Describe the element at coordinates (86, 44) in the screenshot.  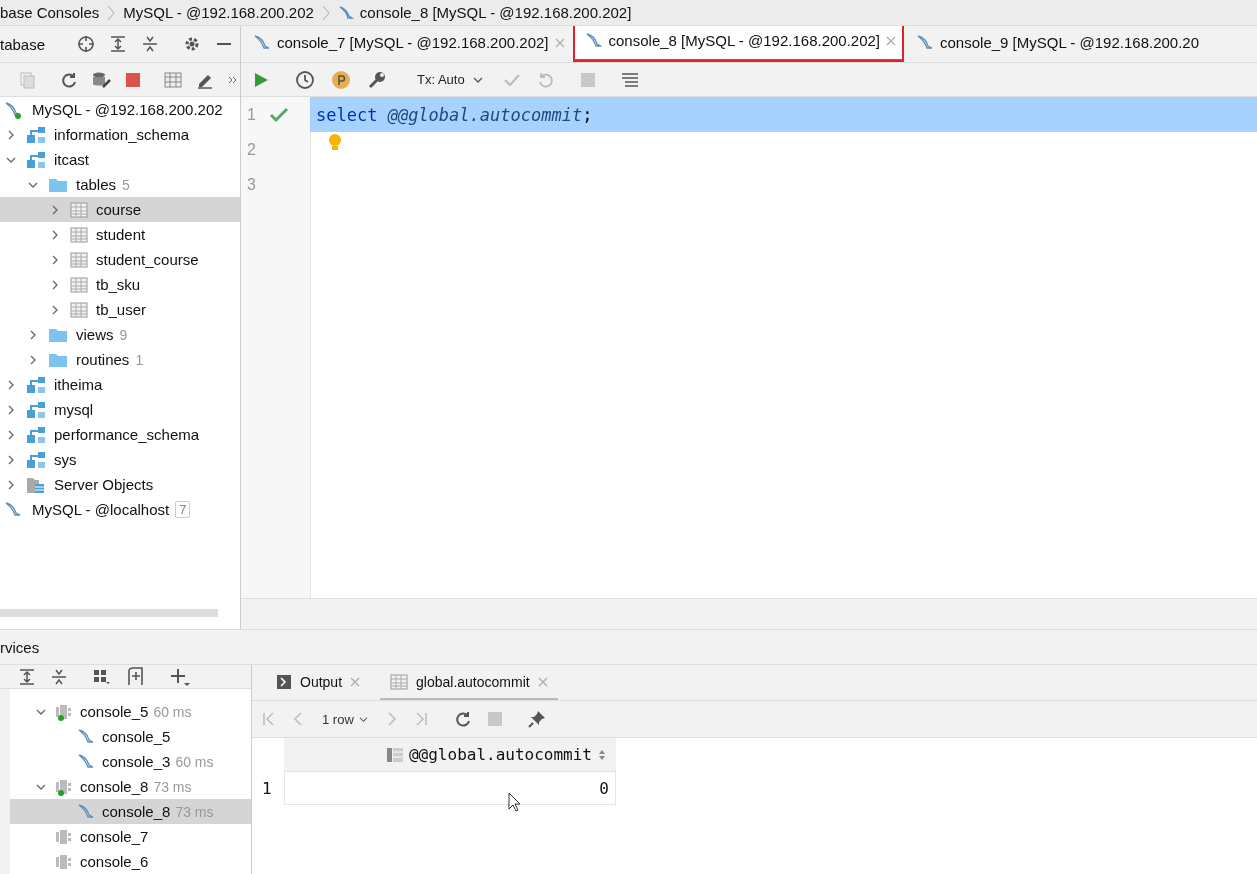
I see `locate-icon` at that location.